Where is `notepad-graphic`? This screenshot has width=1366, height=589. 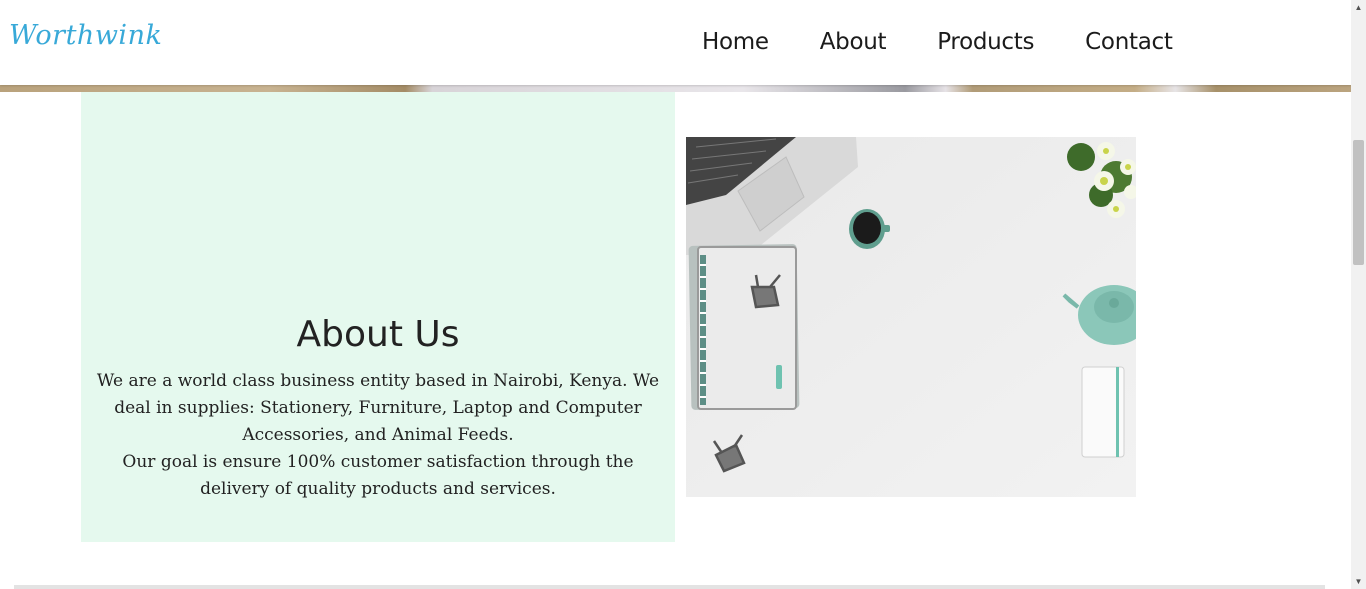 notepad-graphic is located at coordinates (1103, 412).